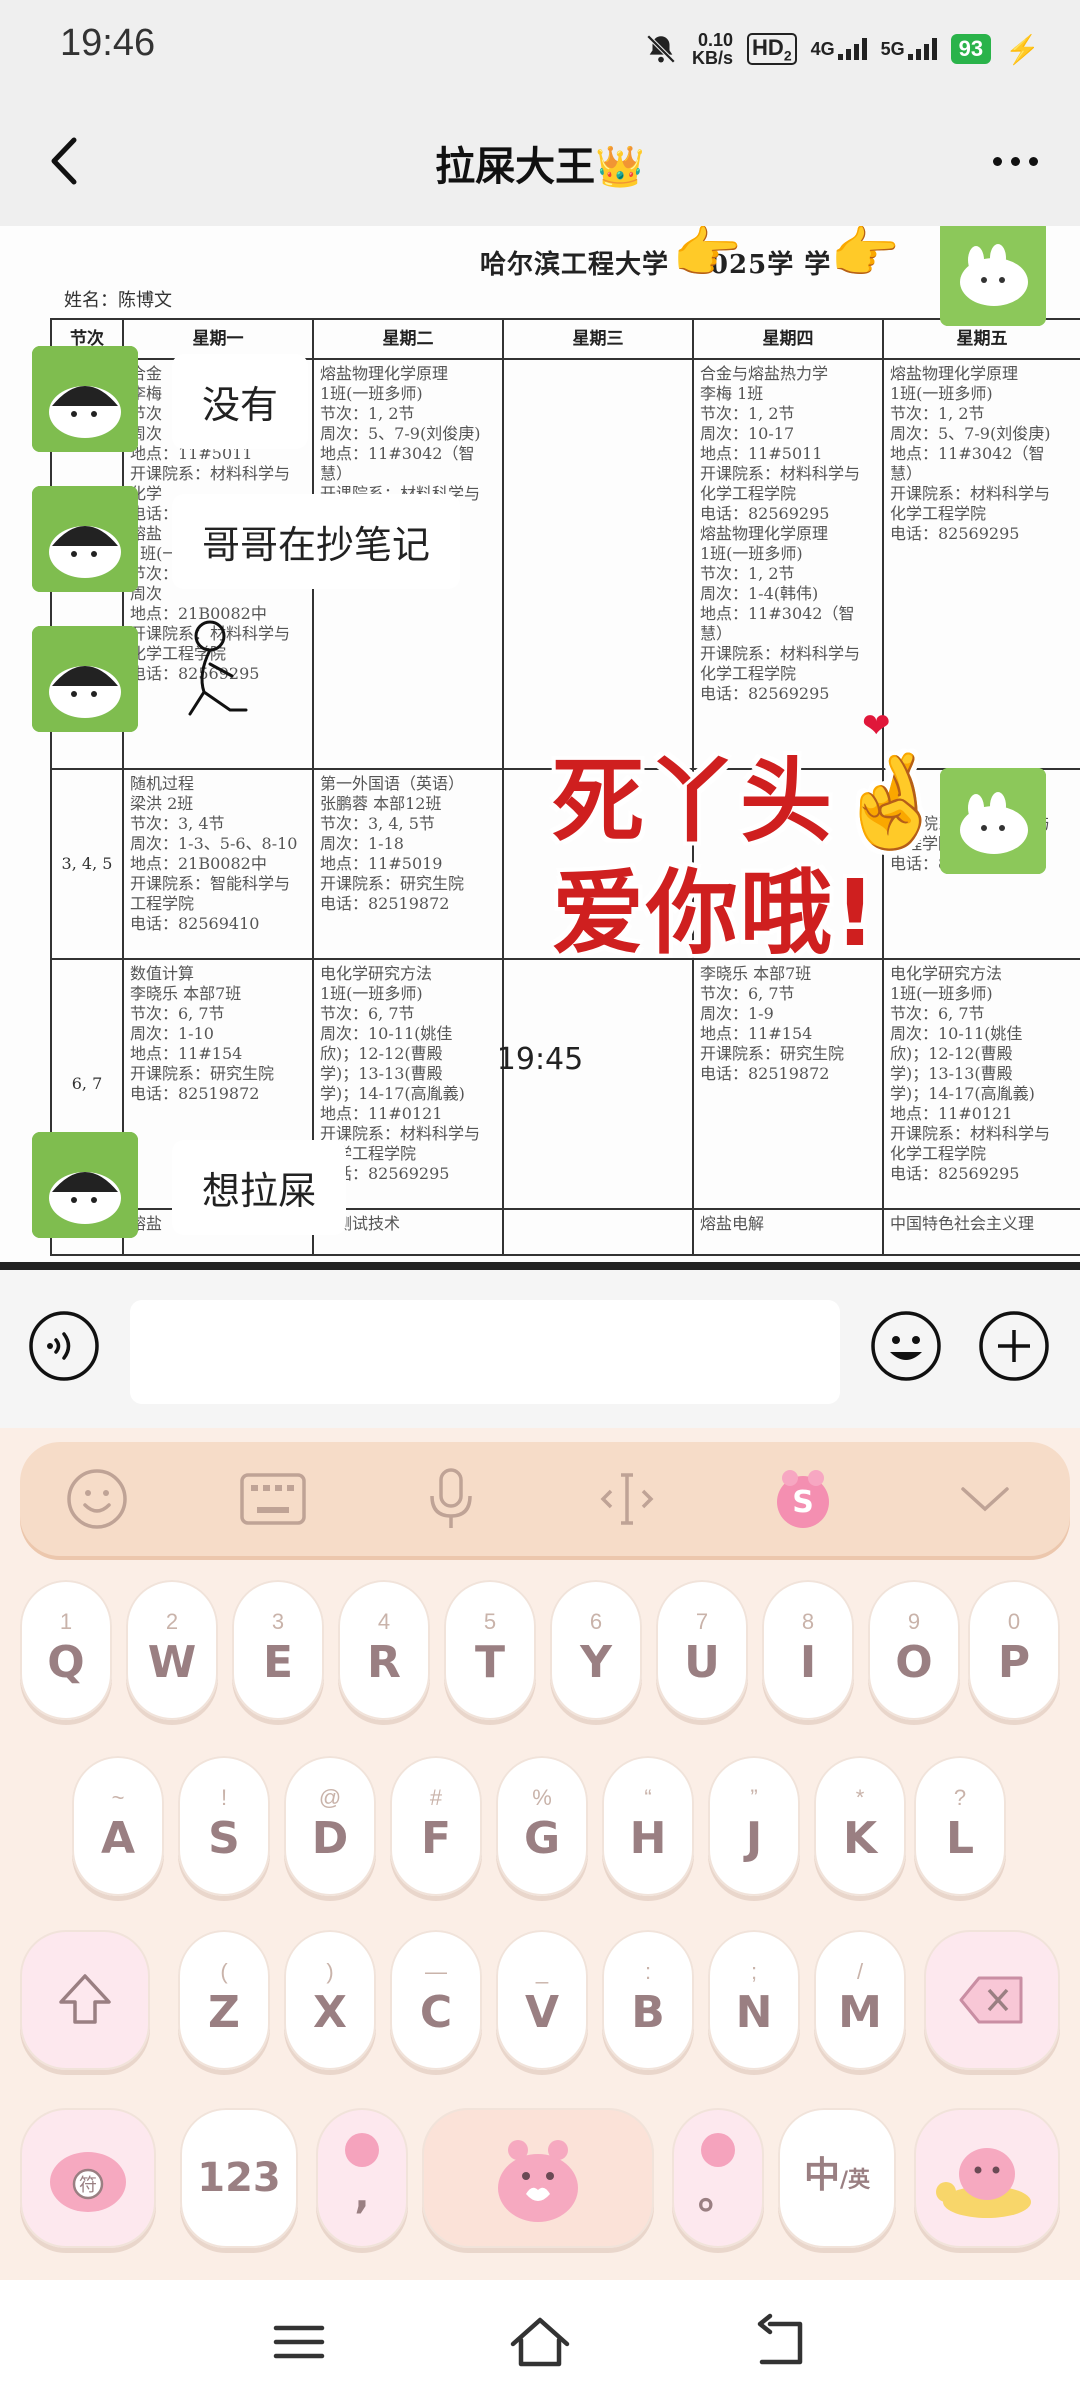 The height and width of the screenshot is (2404, 1080). What do you see at coordinates (754, 2000) in the screenshot?
I see `key-n: ; N` at bounding box center [754, 2000].